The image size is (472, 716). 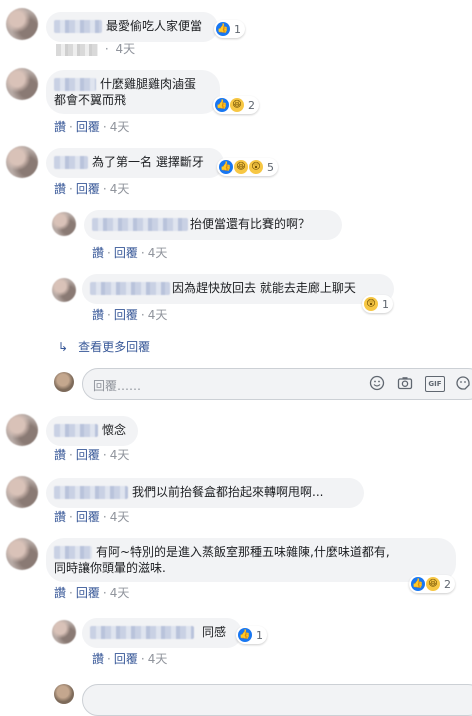 I want to click on view-more-replies: ↳ 查看更多回覆, so click(x=104, y=346).